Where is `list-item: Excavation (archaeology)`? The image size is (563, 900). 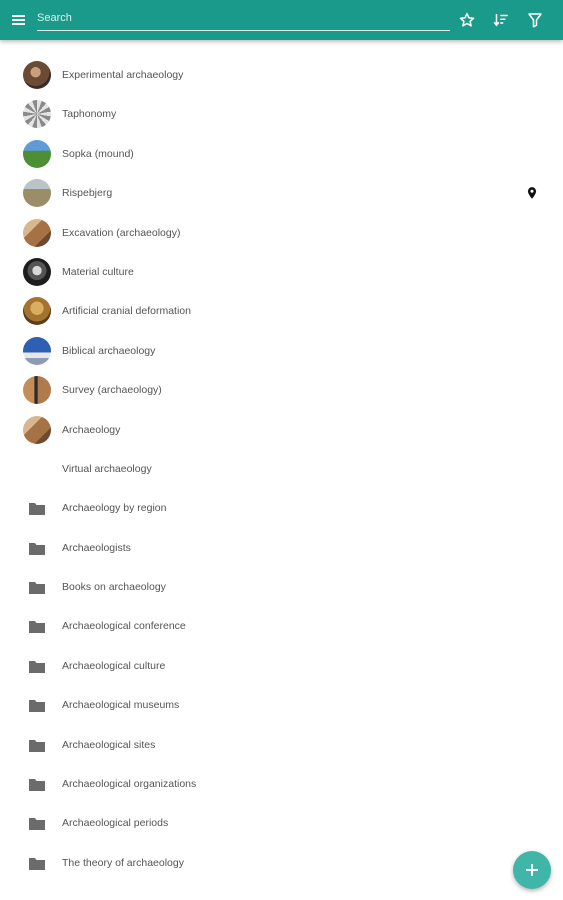 list-item: Excavation (archaeology) is located at coordinates (281, 233).